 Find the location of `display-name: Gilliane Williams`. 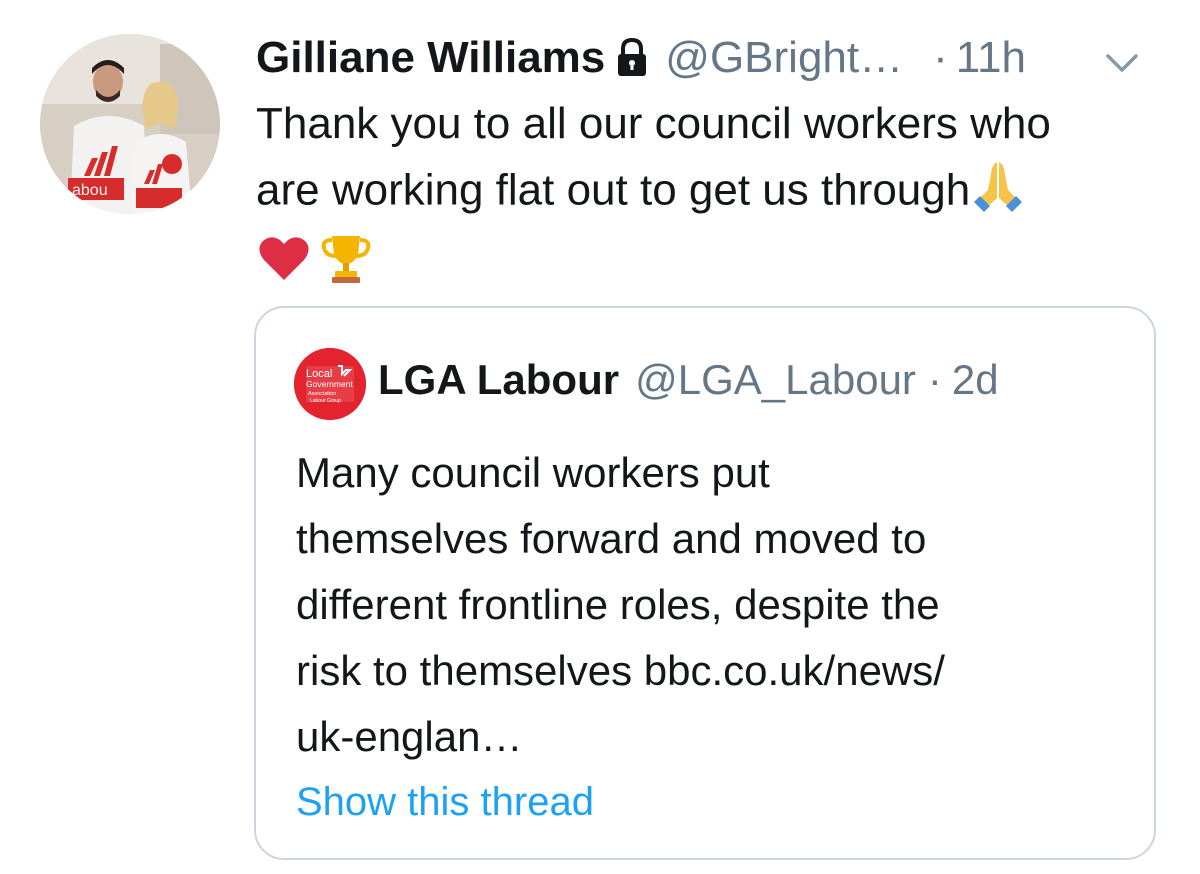

display-name: Gilliane Williams is located at coordinates (430, 58).